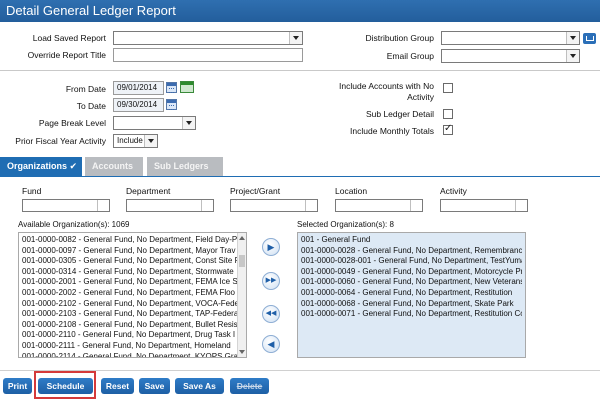 Image resolution: width=600 pixels, height=400 pixels. What do you see at coordinates (208, 38) in the screenshot?
I see `load-saved-report-select` at bounding box center [208, 38].